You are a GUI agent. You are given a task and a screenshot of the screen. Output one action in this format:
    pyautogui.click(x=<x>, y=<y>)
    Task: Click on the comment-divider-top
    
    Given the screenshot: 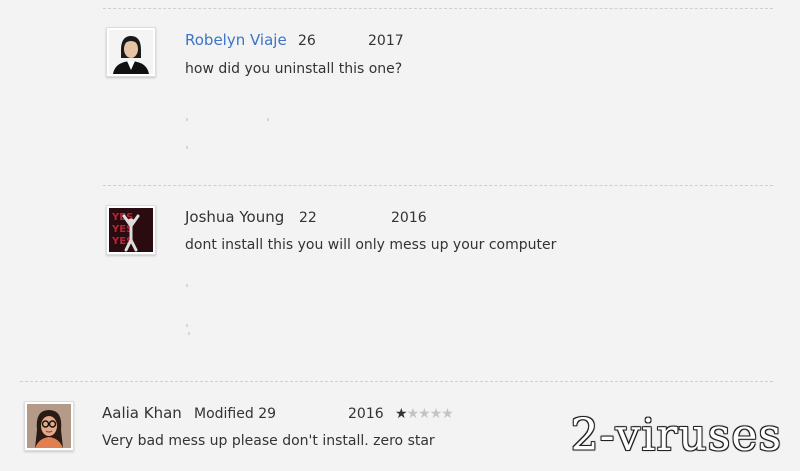 What is the action you would take?
    pyautogui.click(x=438, y=8)
    